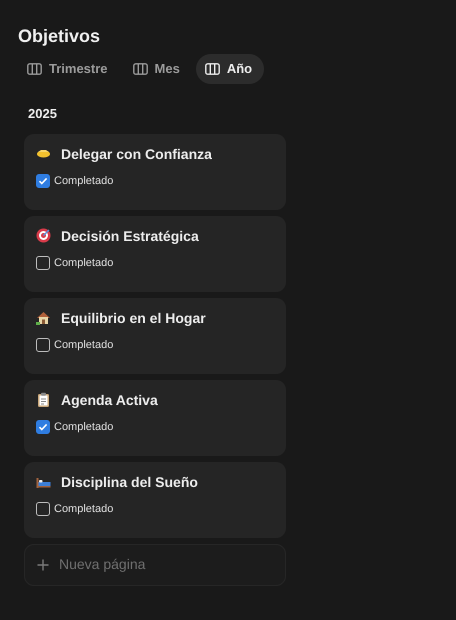  What do you see at coordinates (60, 36) in the screenshot?
I see `page-title: Objetivos` at bounding box center [60, 36].